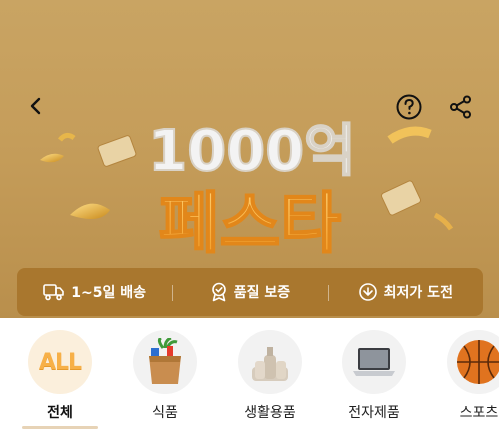  Describe the element at coordinates (367, 292) in the screenshot. I see `lowest-price-icon` at that location.